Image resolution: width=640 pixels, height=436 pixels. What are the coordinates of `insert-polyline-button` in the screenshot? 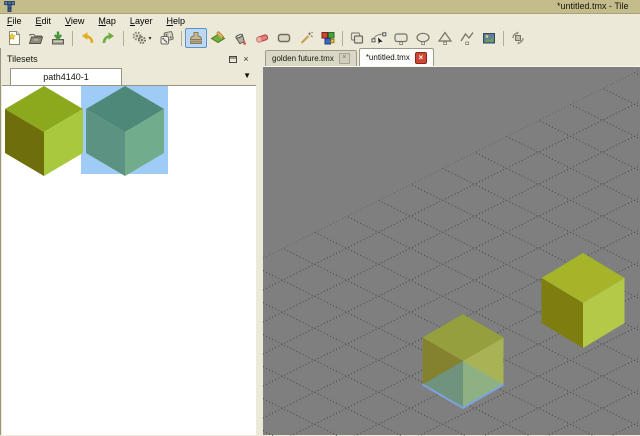 It's located at (467, 38).